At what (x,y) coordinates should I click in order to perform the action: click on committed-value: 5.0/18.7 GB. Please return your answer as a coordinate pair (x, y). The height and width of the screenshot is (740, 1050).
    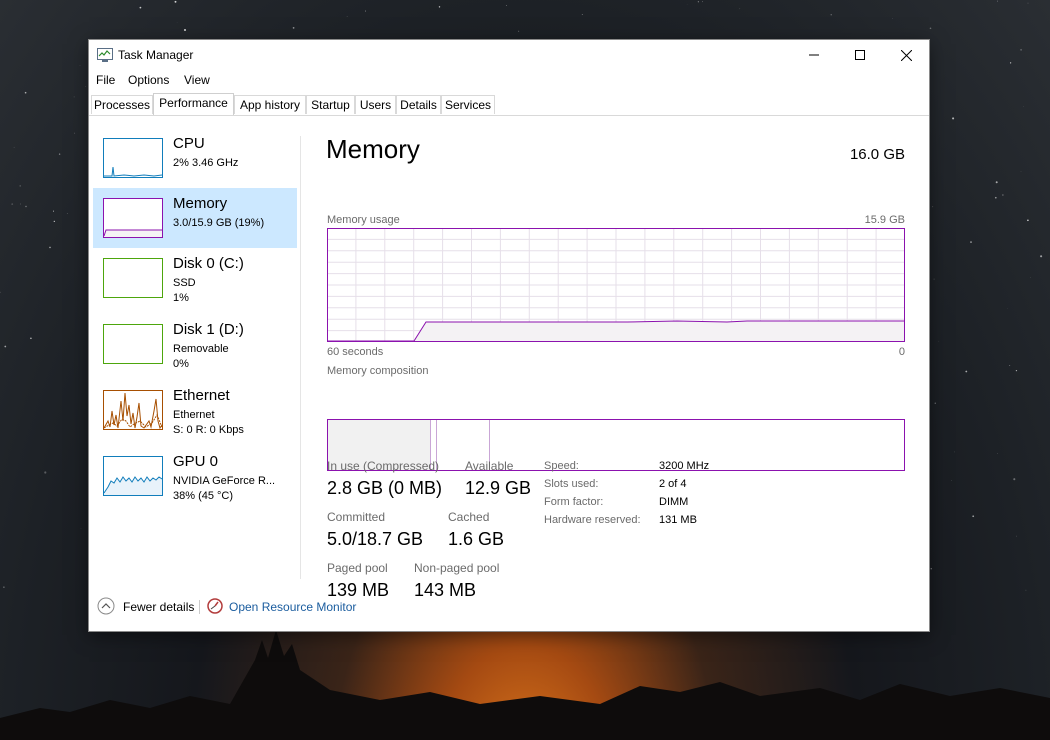
    Looking at the image, I should click on (375, 539).